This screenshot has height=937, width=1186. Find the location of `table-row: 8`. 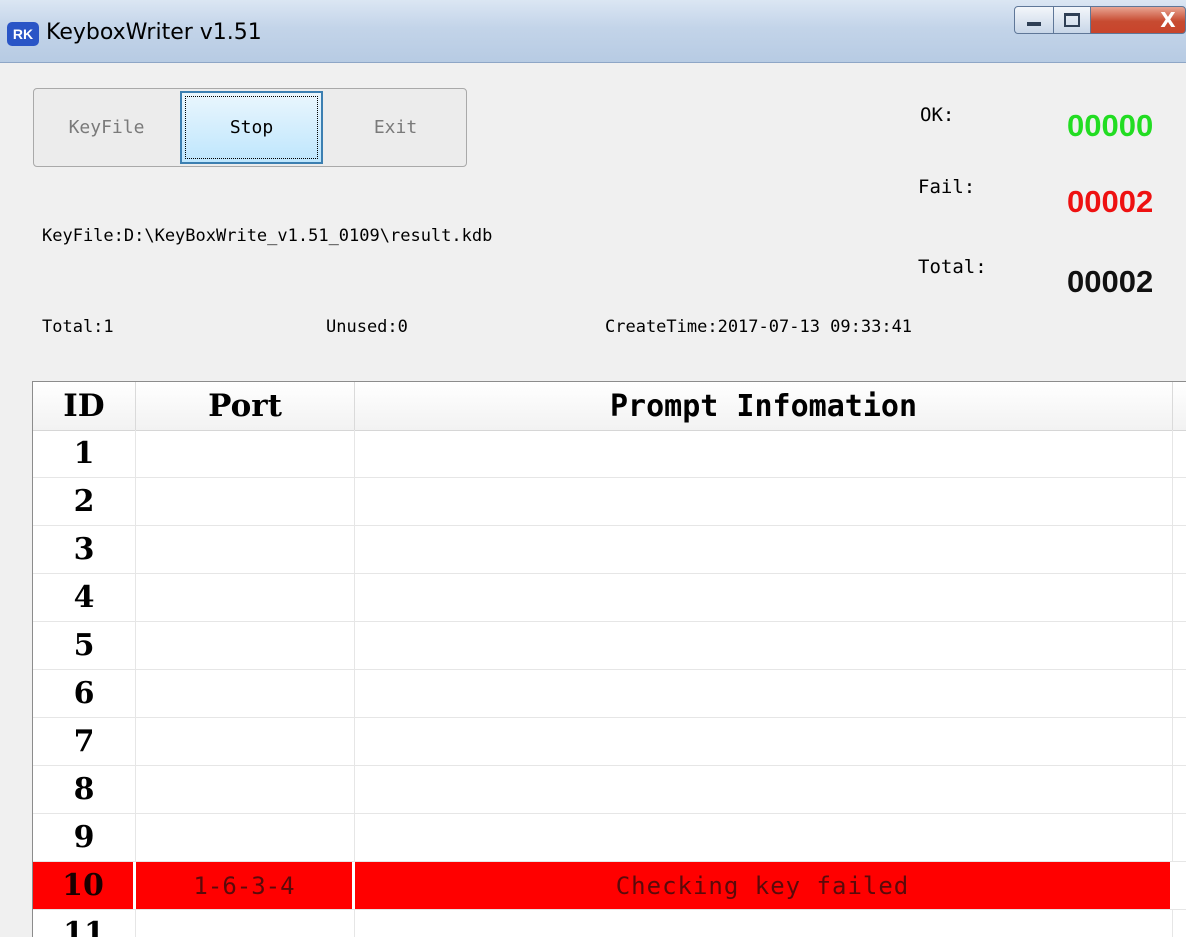

table-row: 8 is located at coordinates (609, 790).